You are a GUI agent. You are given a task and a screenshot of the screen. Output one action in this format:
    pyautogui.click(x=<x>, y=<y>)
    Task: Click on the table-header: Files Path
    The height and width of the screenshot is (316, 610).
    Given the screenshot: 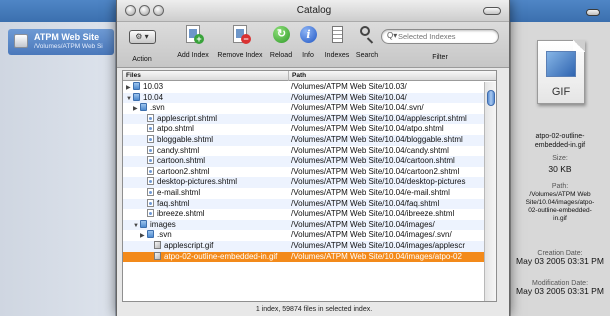 What is the action you would take?
    pyautogui.click(x=309, y=76)
    